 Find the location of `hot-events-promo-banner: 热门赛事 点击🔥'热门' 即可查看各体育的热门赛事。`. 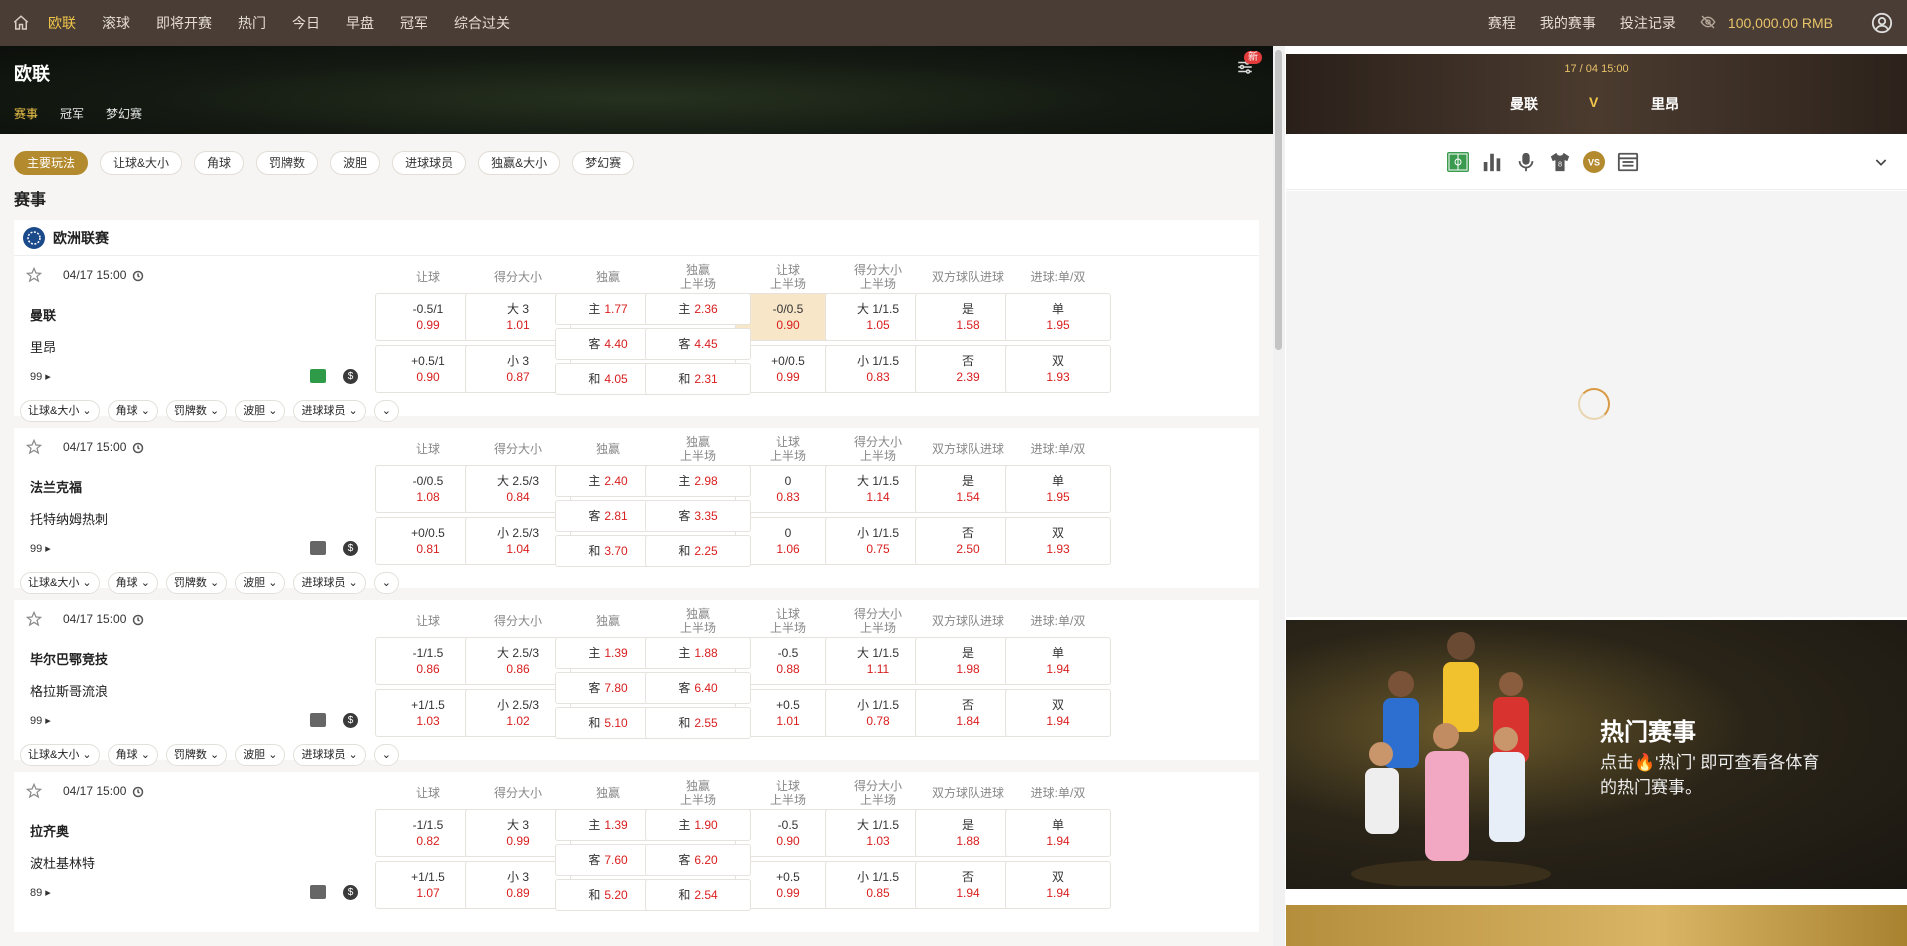

hot-events-promo-banner: 热门赛事 点击🔥'热门' 即可查看各体育的热门赛事。 is located at coordinates (1596, 754).